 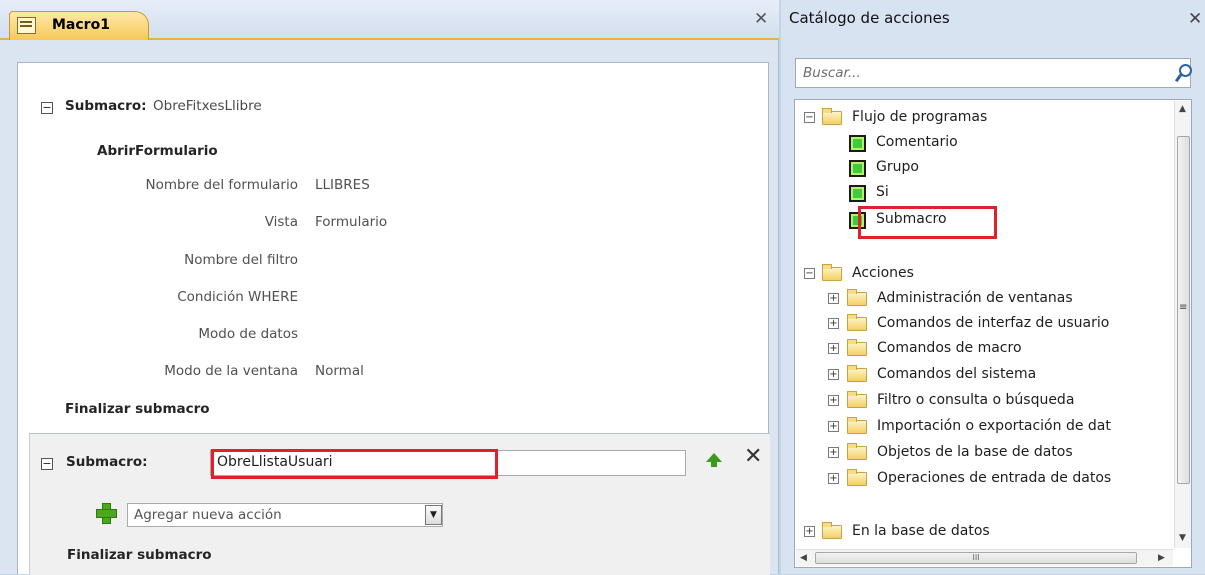 I want to click on tree-subgroup: + Comandos de interfaz de usuario, so click(x=980, y=325).